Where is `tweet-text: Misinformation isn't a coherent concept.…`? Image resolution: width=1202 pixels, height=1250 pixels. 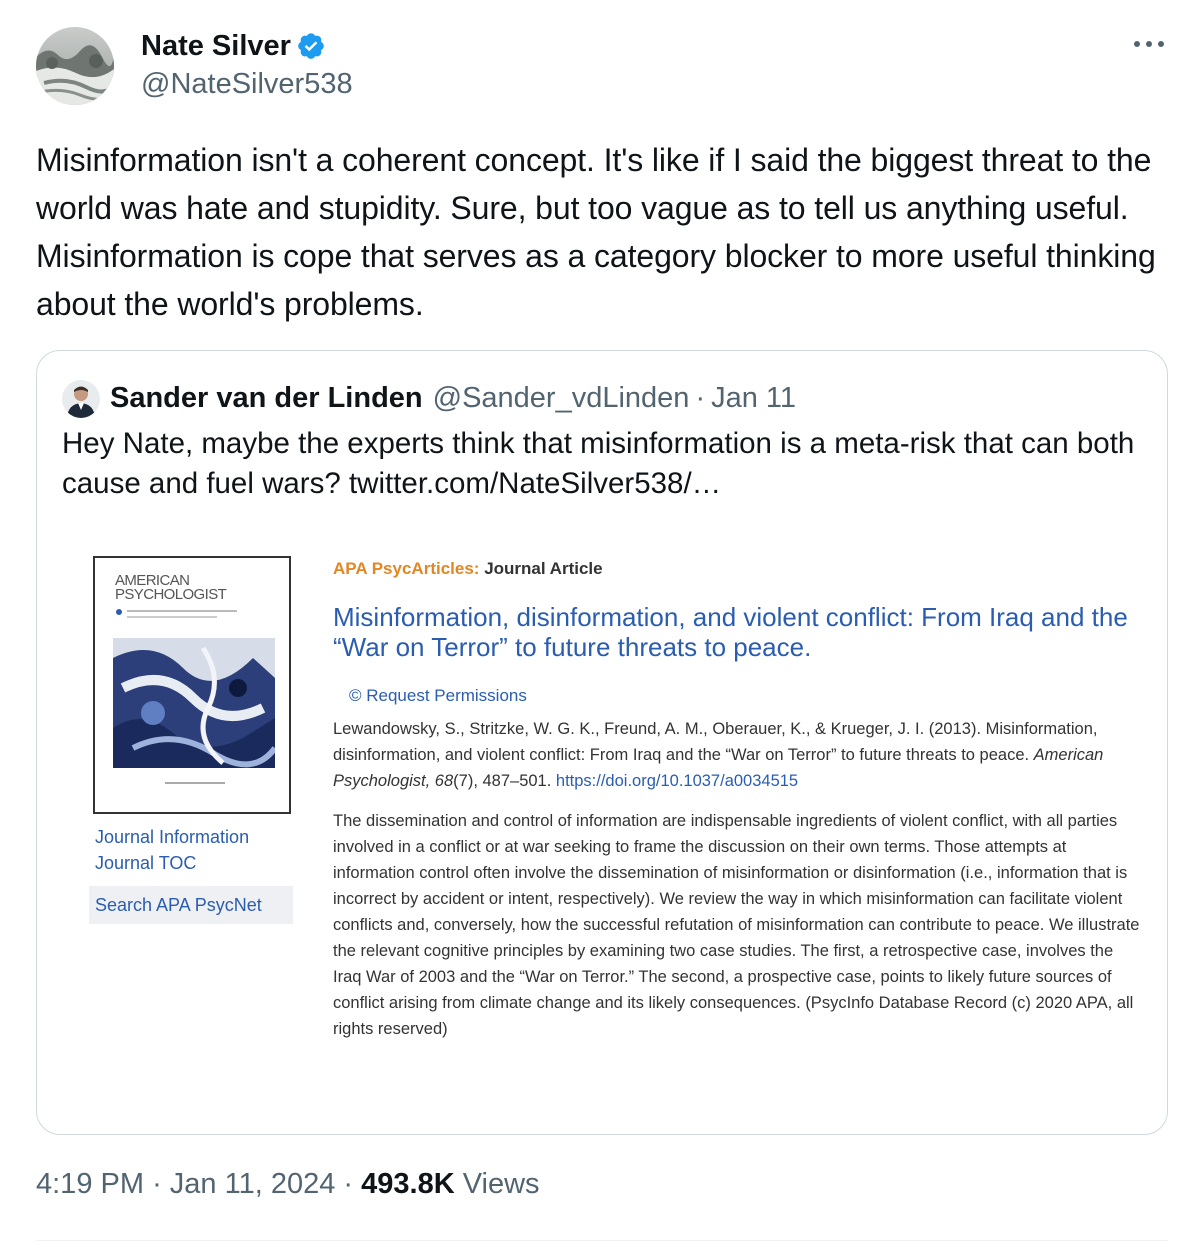 tweet-text: Misinformation isn't a coherent concept.… is located at coordinates (596, 232).